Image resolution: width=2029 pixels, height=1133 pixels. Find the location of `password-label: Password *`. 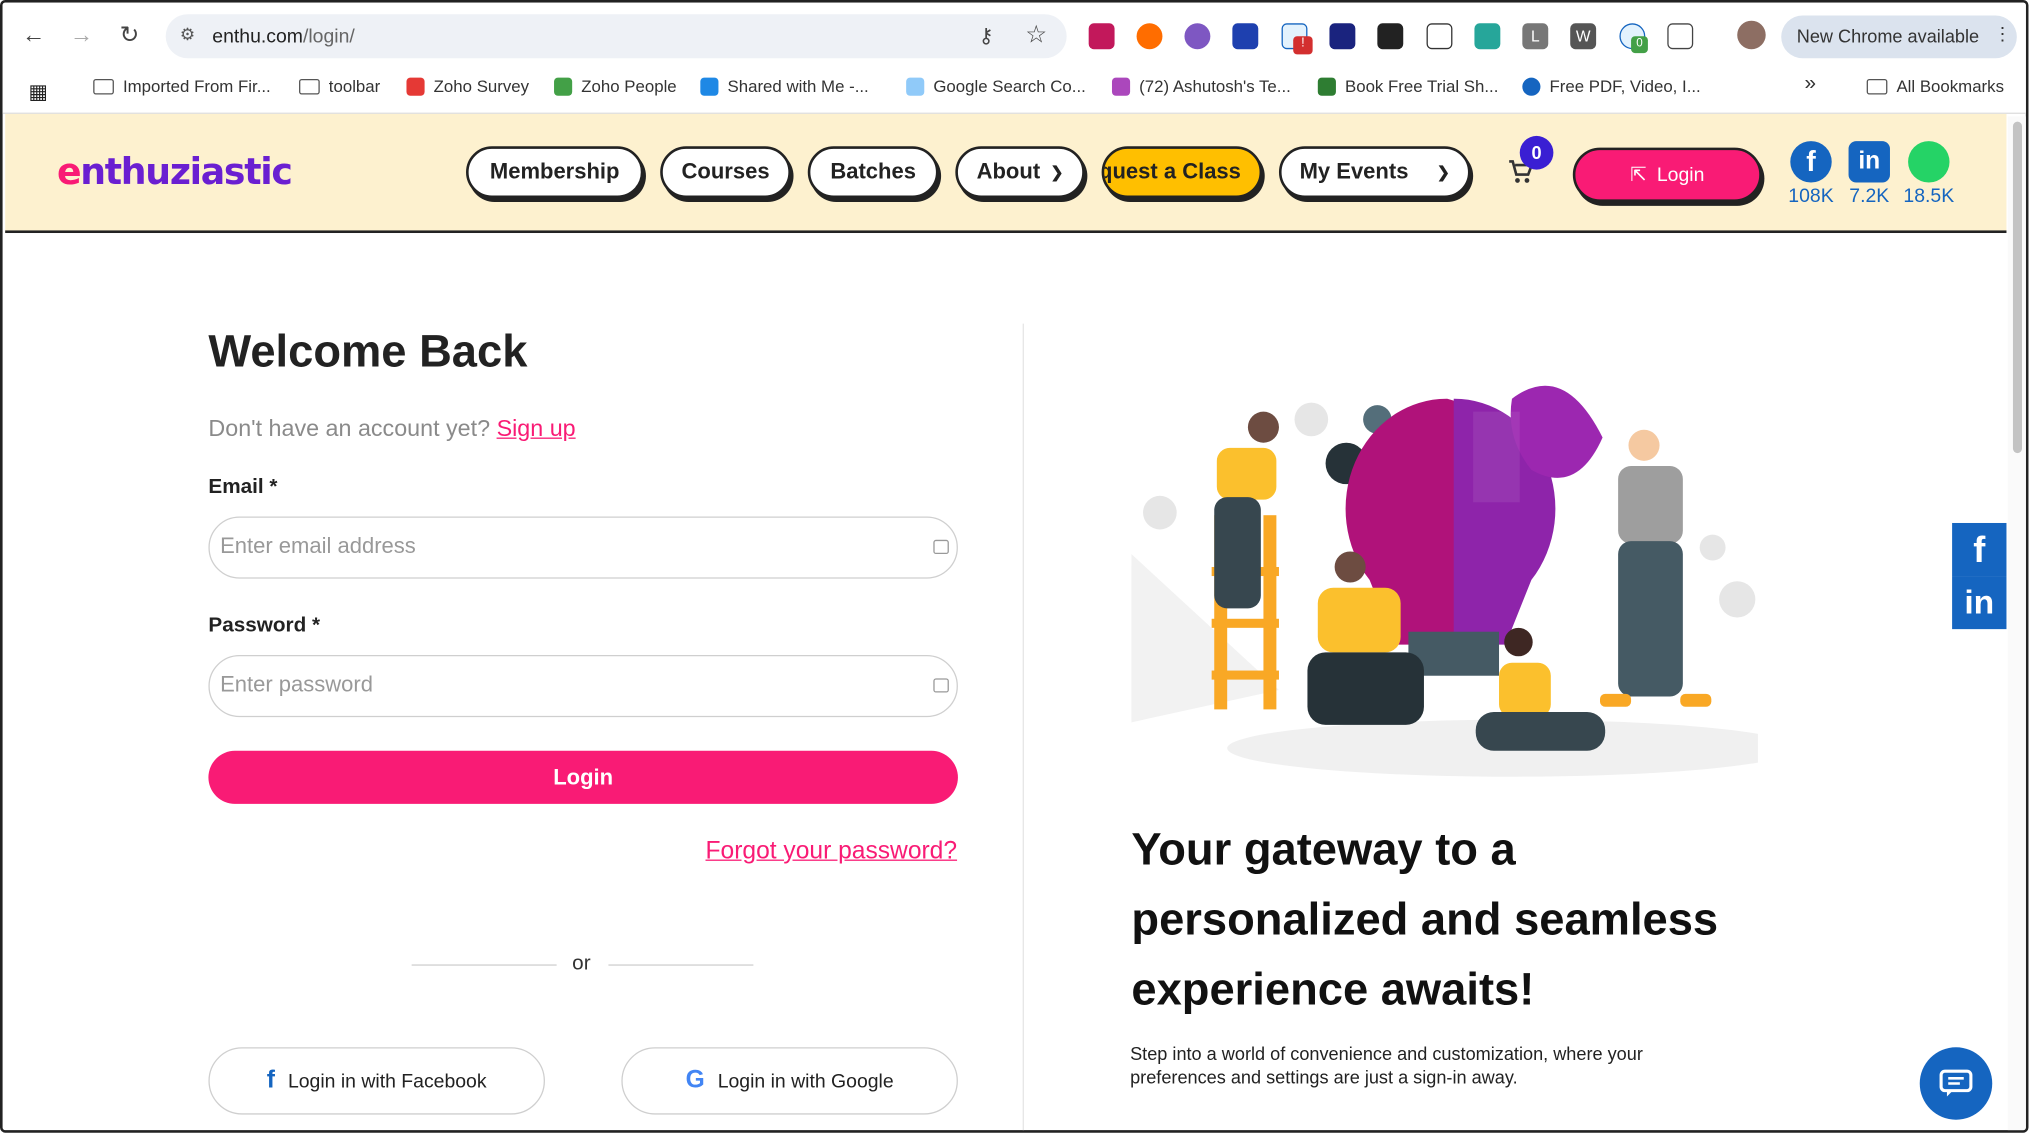

password-label: Password * is located at coordinates (264, 625).